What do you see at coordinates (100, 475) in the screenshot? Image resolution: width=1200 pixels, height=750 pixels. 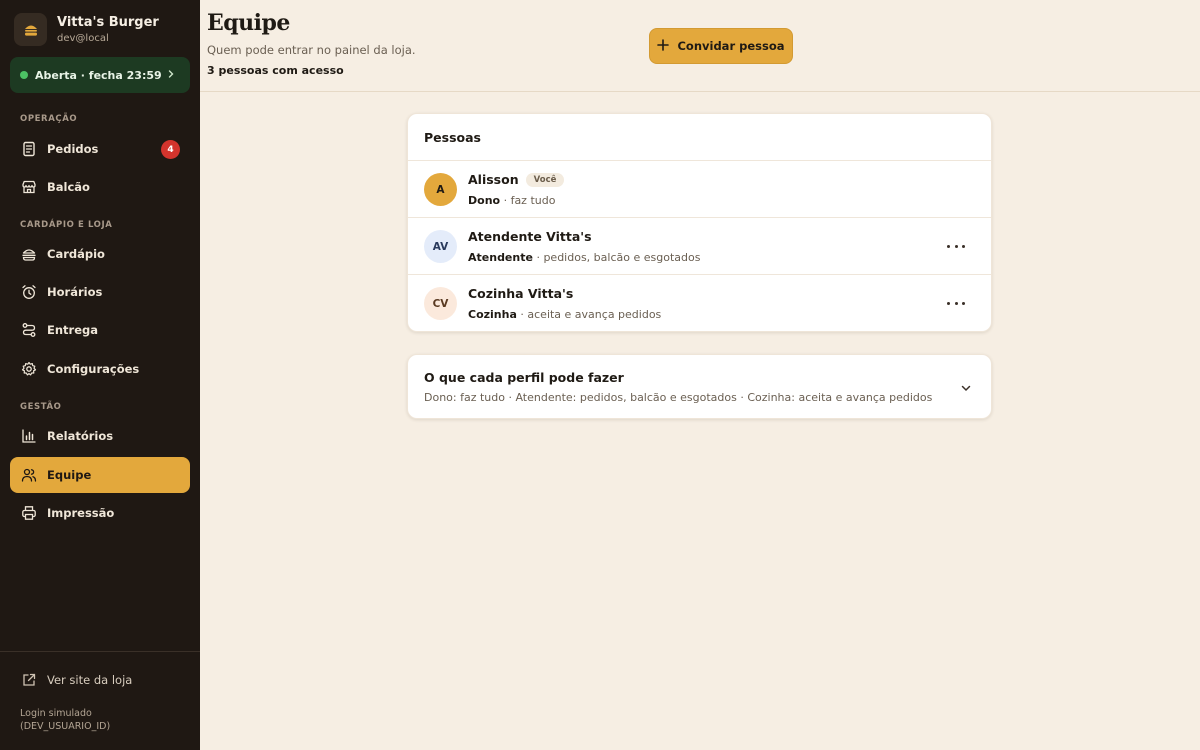 I see `sidebar-item-equipe: Equipe` at bounding box center [100, 475].